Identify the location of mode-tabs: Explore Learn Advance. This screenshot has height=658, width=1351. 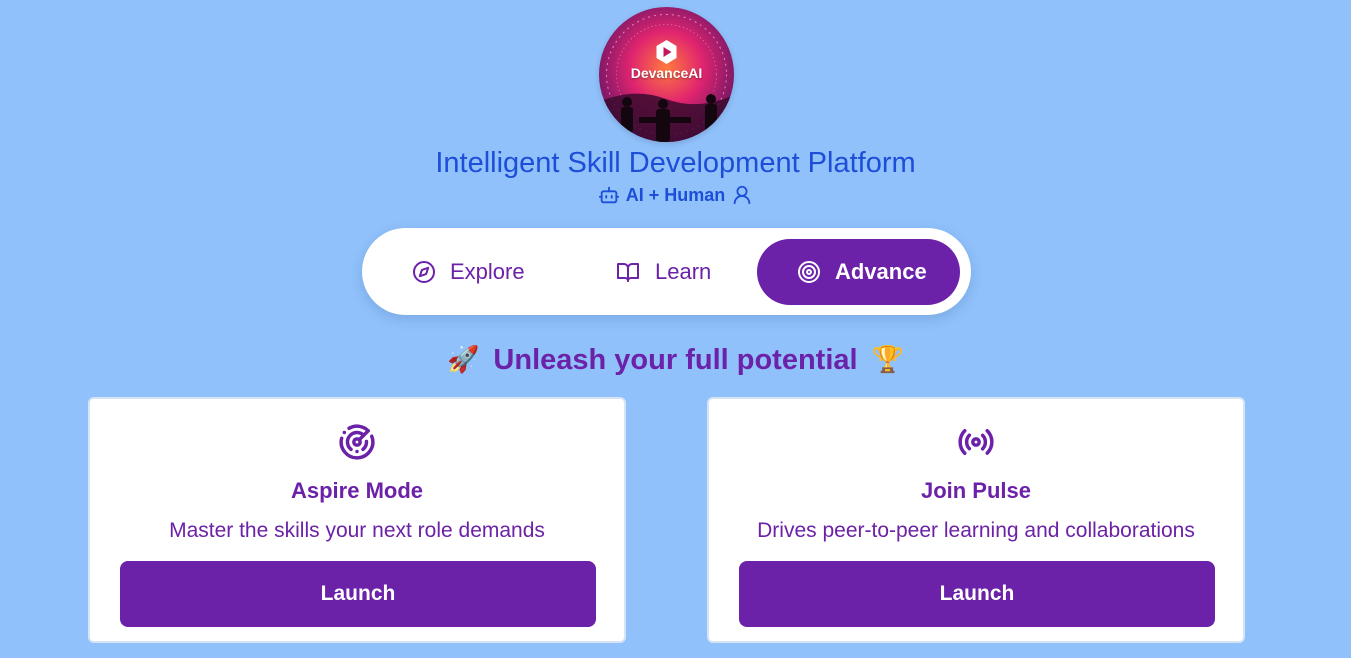
(666, 271).